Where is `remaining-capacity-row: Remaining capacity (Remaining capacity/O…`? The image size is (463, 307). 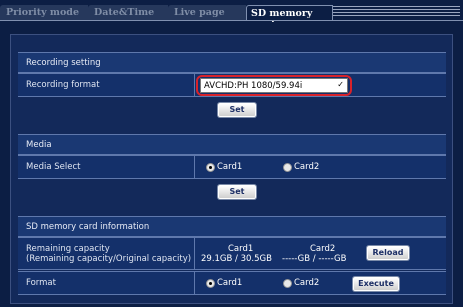
remaining-capacity-row: Remaining capacity (Remaining capacity/O… is located at coordinates (232, 253).